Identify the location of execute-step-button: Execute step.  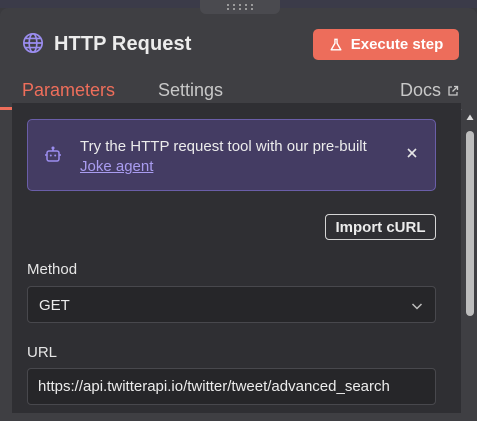
(386, 44).